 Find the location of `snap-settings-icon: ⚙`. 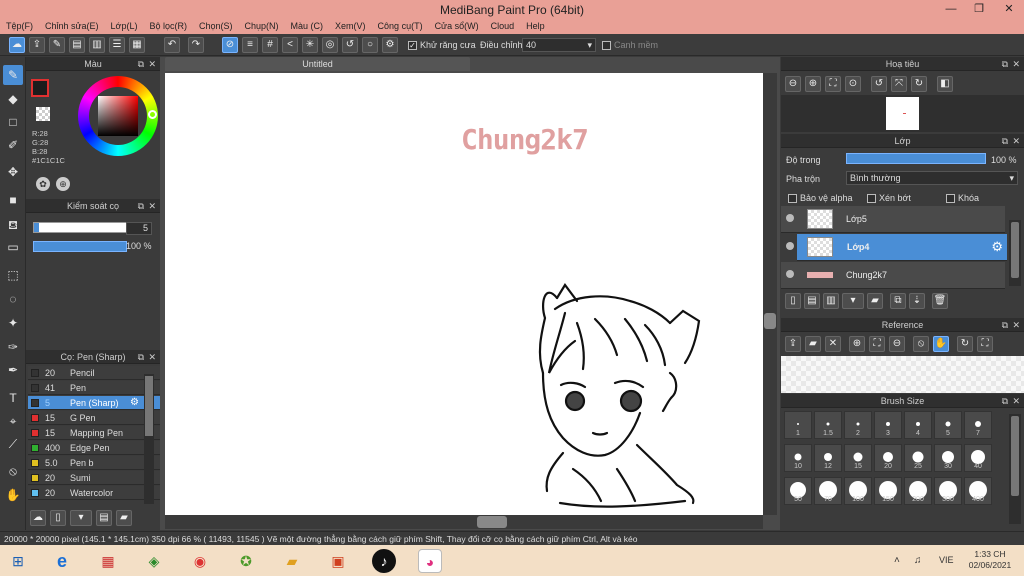

snap-settings-icon: ⚙ is located at coordinates (390, 45).